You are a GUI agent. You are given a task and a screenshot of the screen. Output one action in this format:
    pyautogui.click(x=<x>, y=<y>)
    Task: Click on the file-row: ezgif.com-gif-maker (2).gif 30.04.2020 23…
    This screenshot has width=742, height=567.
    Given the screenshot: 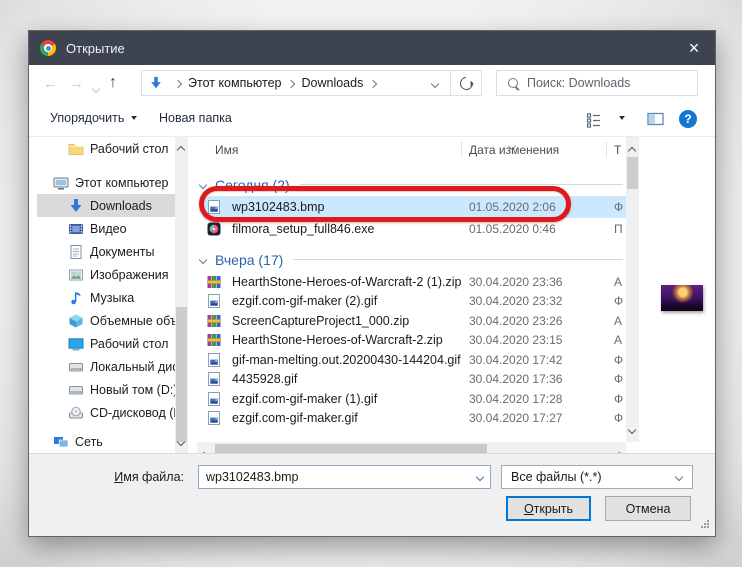 What is the action you would take?
    pyautogui.click(x=414, y=302)
    